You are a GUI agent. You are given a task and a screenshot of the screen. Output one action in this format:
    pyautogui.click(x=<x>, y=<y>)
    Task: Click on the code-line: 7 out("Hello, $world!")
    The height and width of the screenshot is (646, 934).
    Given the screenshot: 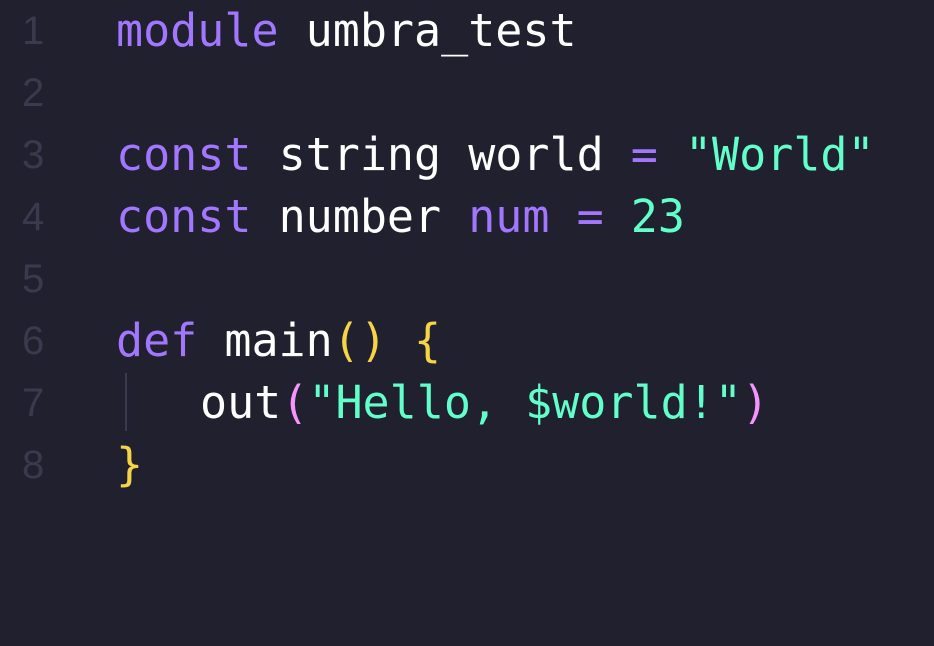 What is the action you would take?
    pyautogui.click(x=467, y=403)
    